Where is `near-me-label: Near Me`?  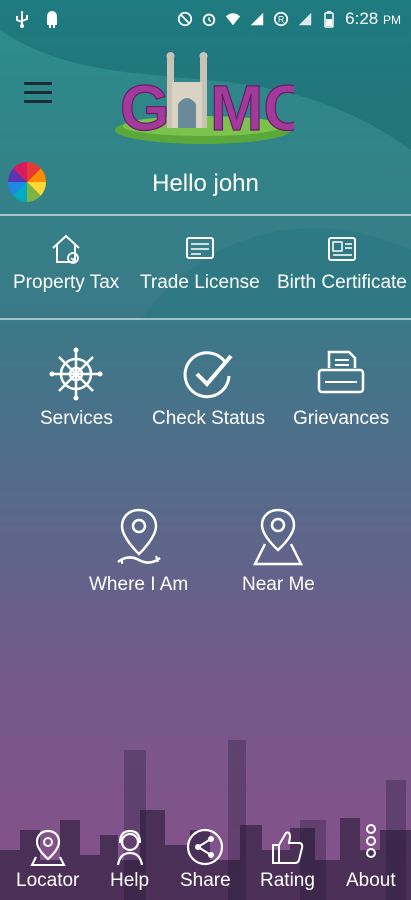 near-me-label: Near Me is located at coordinates (278, 584).